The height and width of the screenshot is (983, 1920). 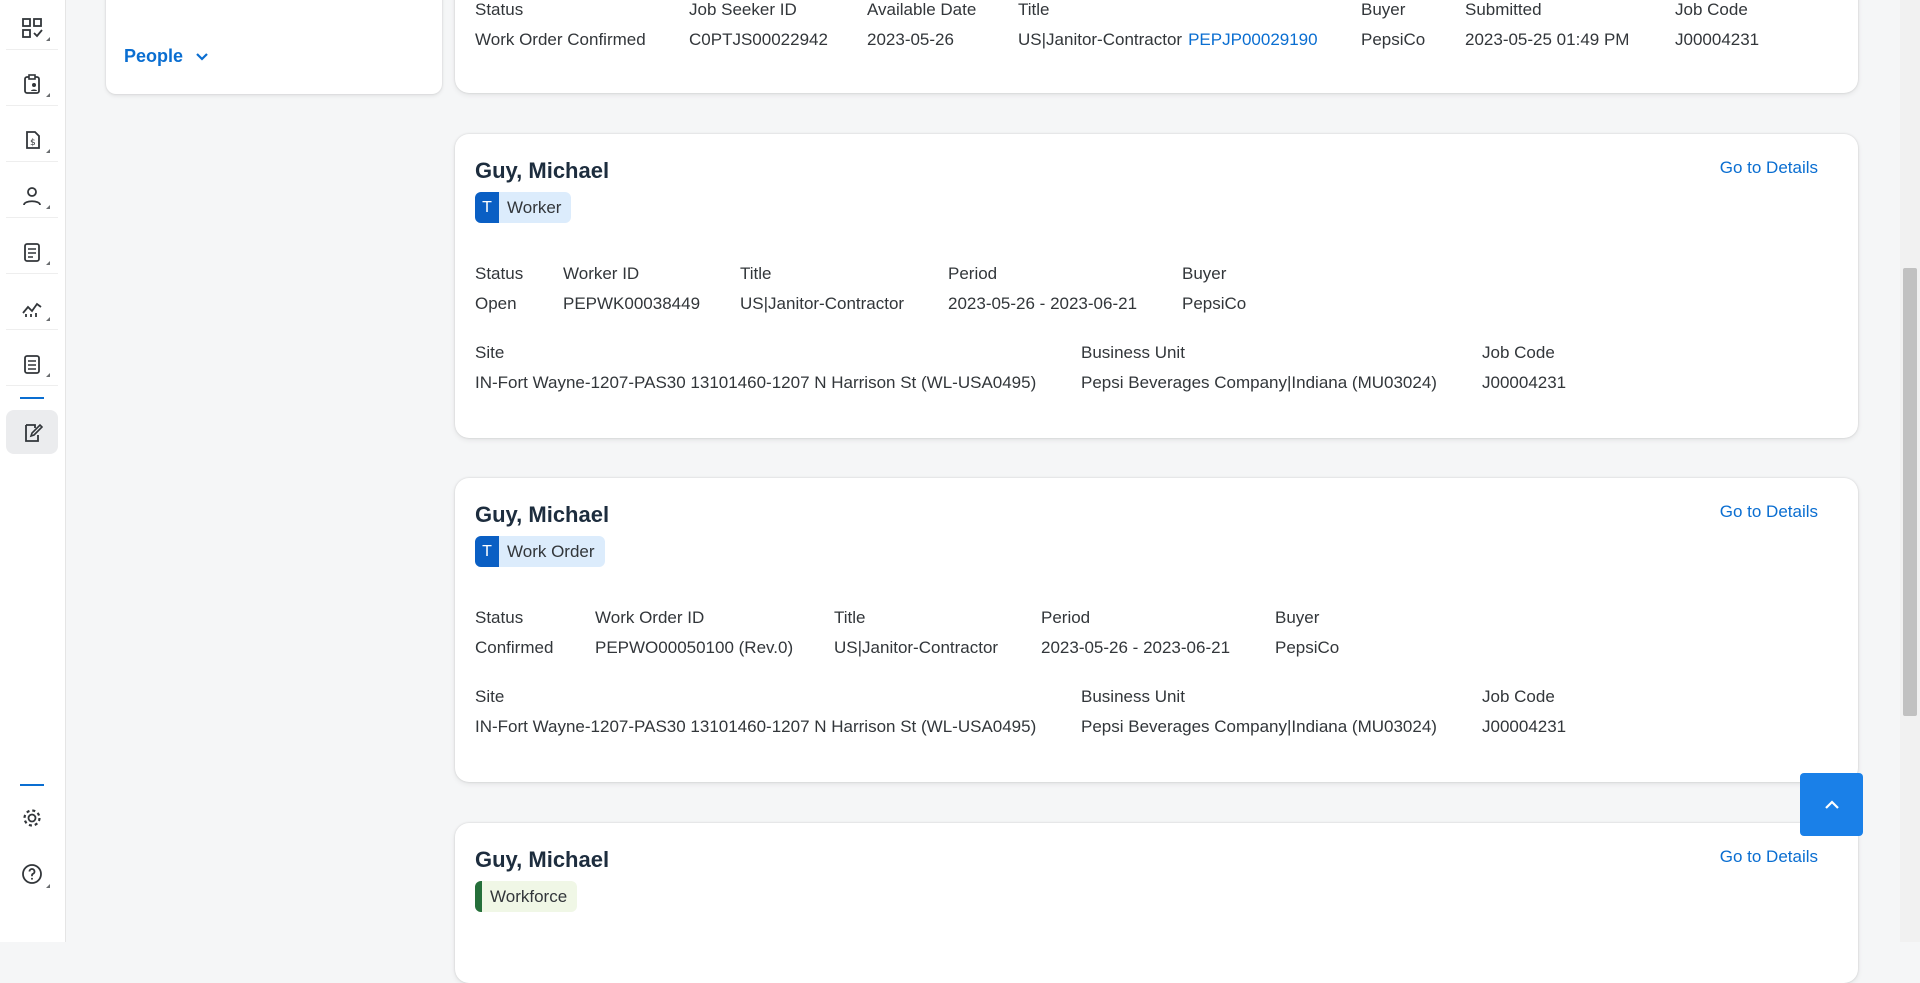 I want to click on edit-document-icon, so click(x=34, y=432).